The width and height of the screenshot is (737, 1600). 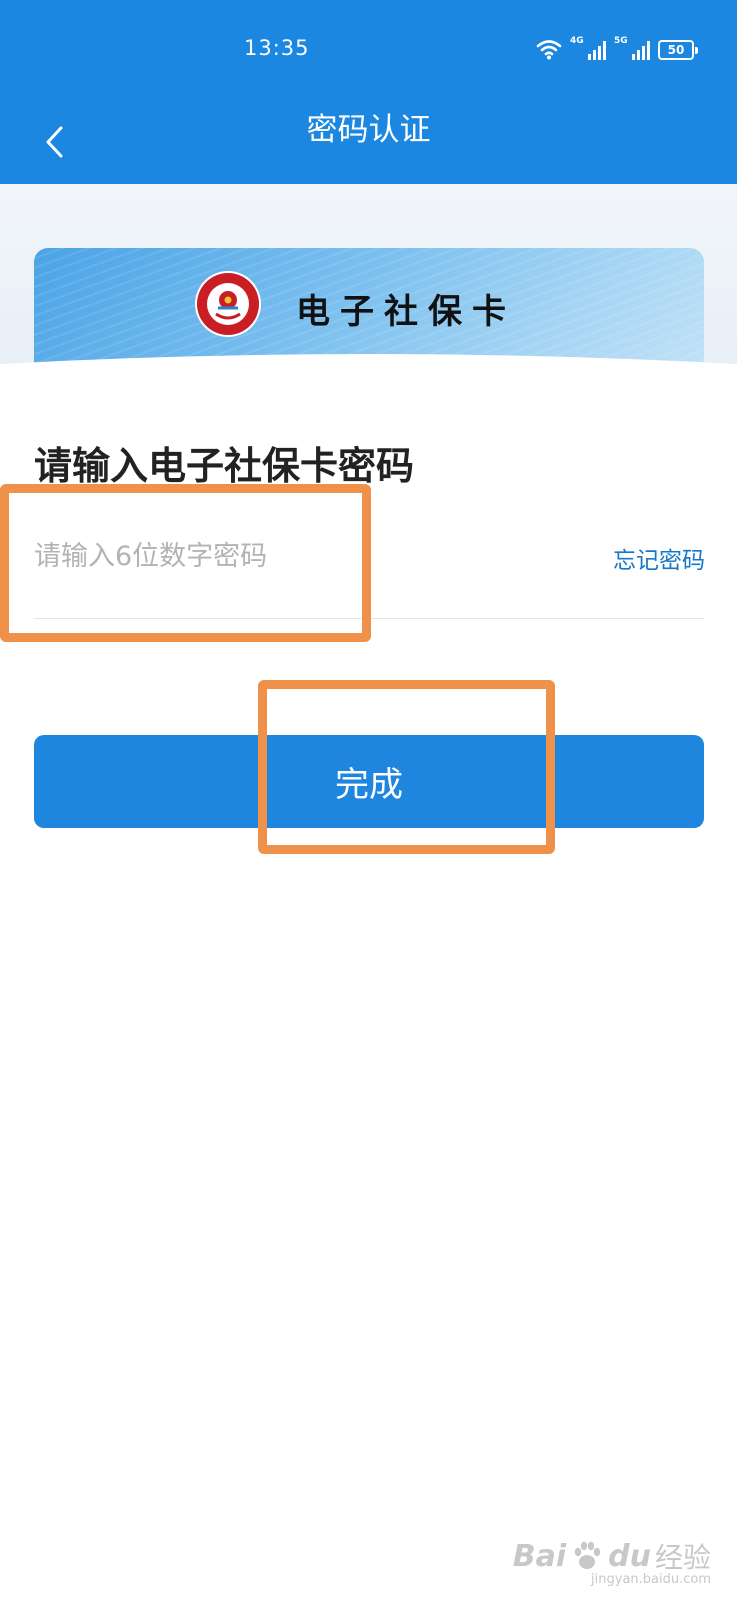 What do you see at coordinates (588, 48) in the screenshot?
I see `signal-4g-icon: 4G` at bounding box center [588, 48].